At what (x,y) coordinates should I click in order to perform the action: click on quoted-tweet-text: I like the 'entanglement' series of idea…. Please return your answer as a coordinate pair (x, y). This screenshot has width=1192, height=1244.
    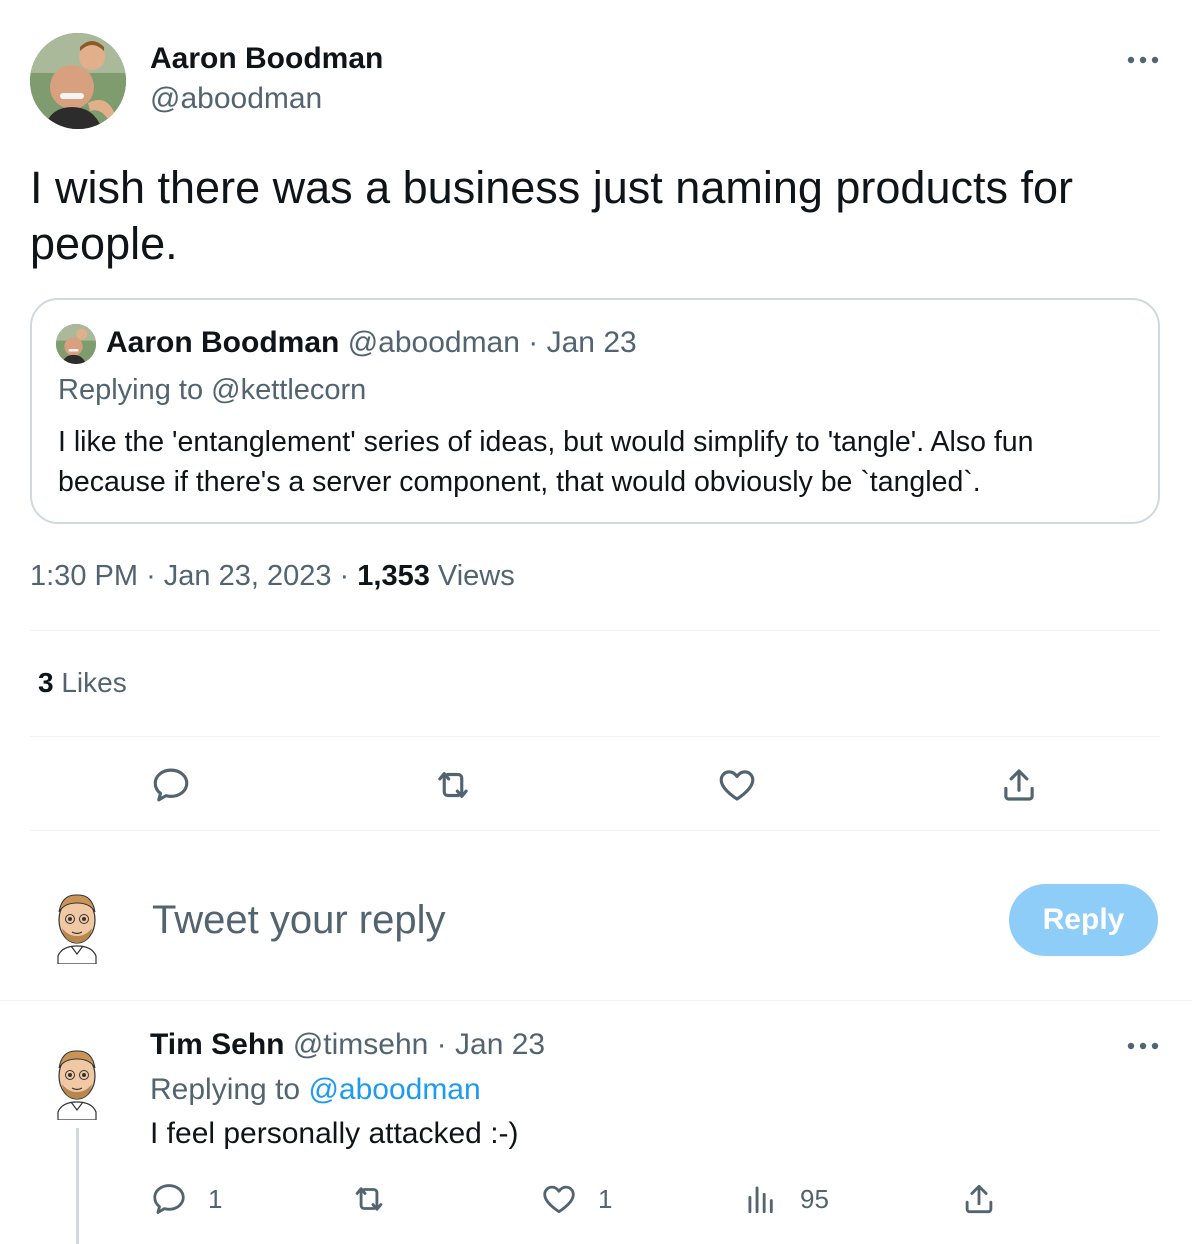
    Looking at the image, I should click on (546, 462).